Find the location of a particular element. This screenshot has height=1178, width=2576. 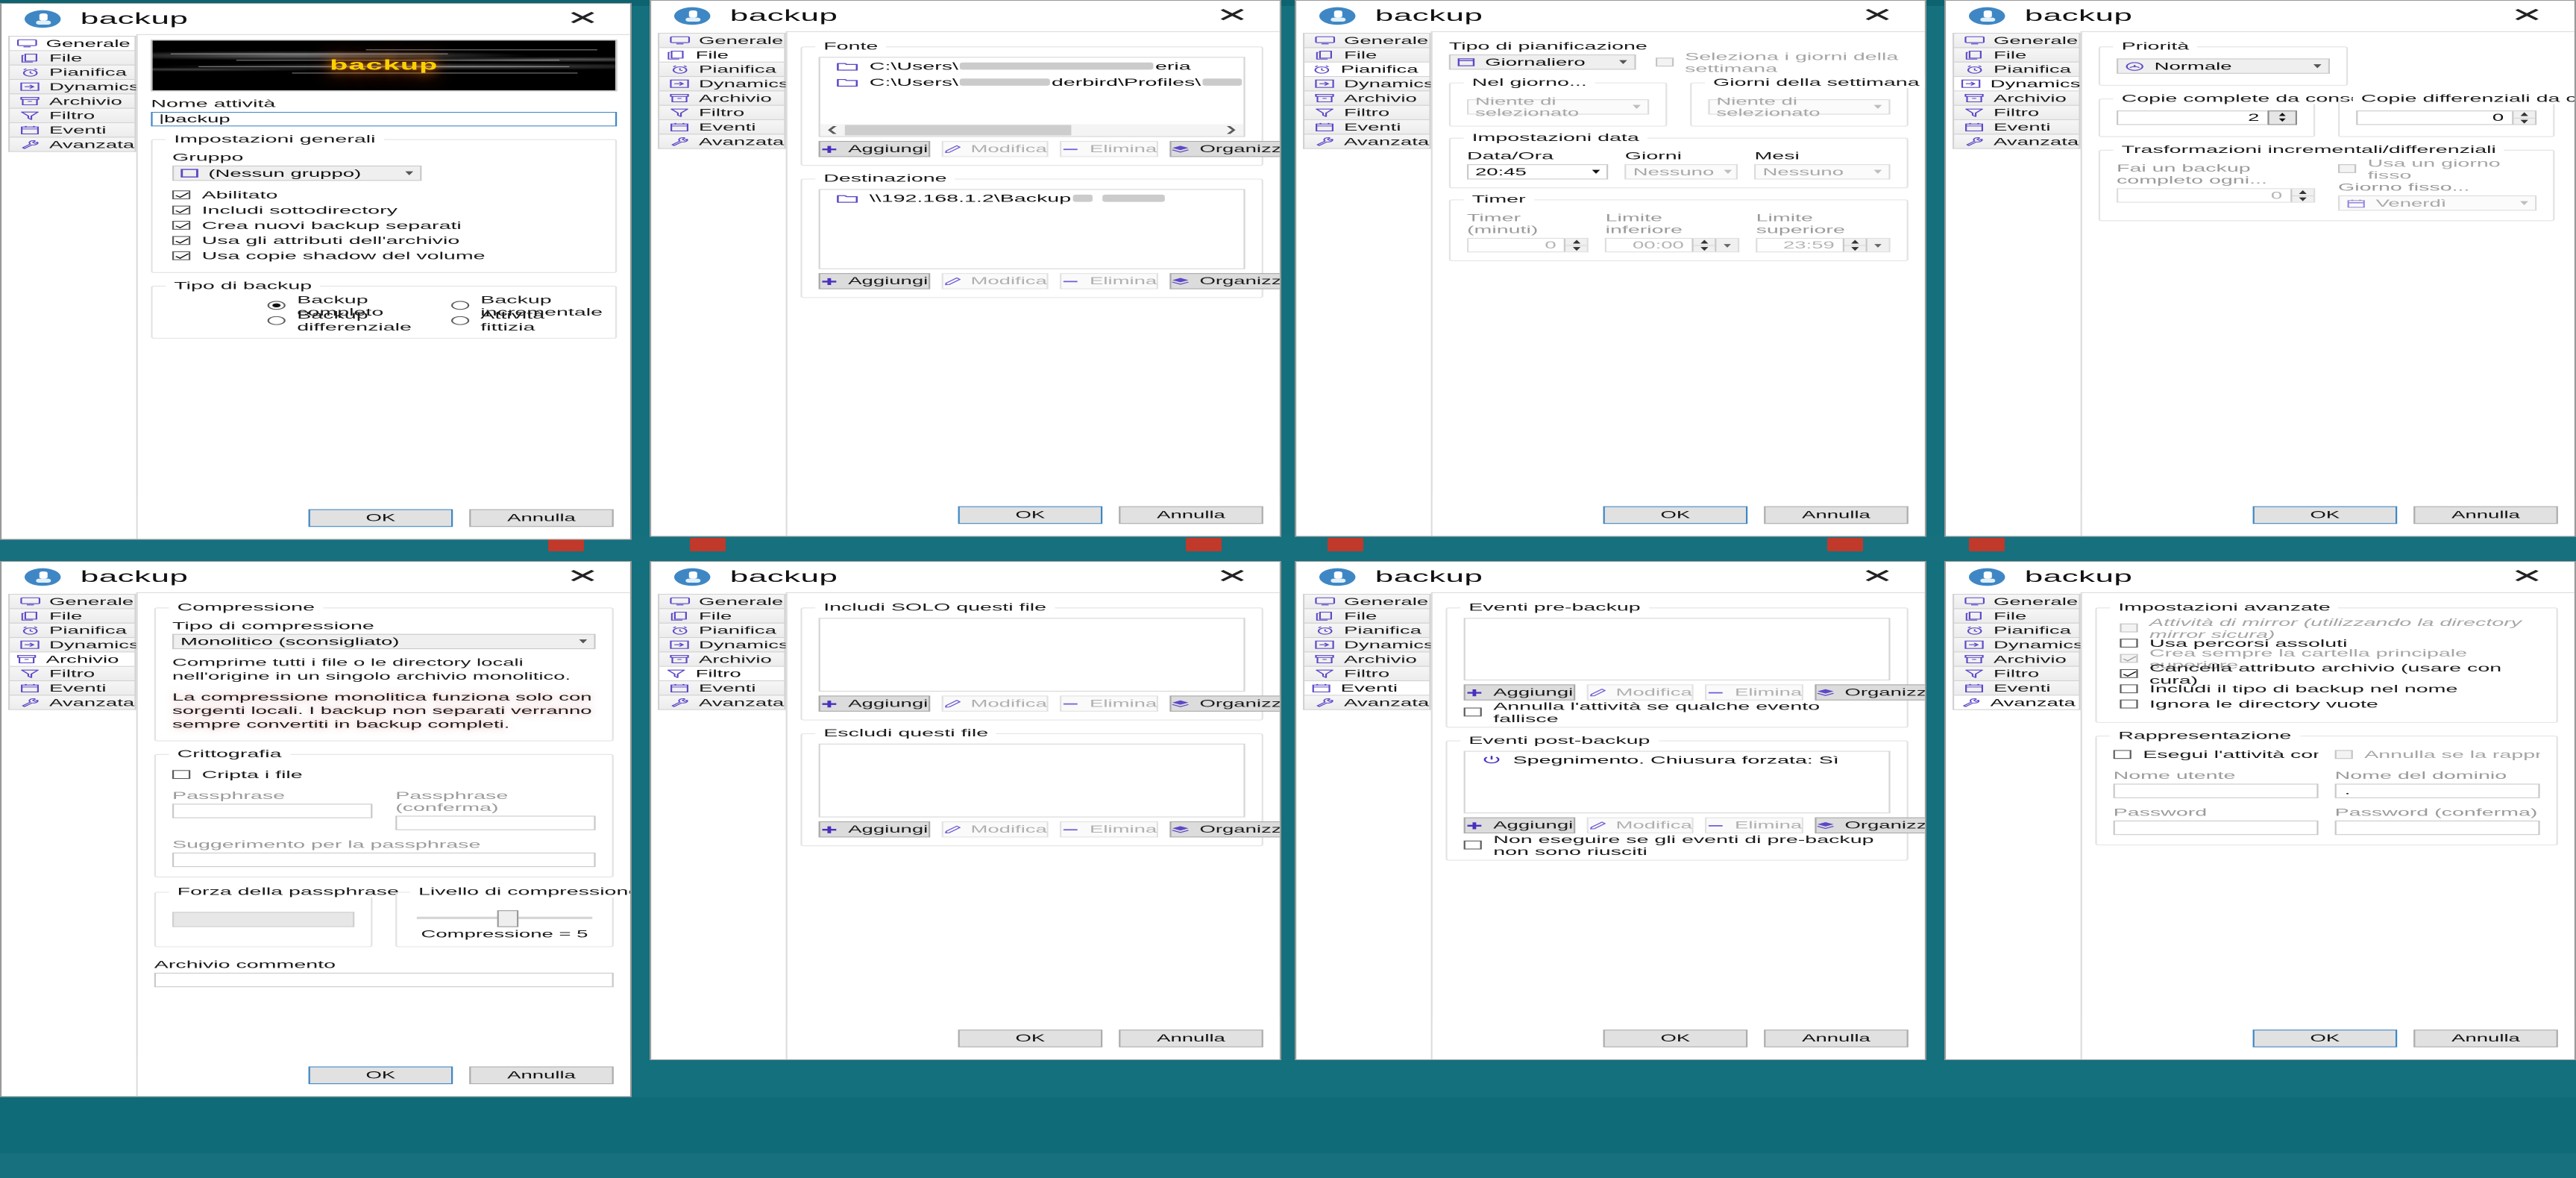

passphrase-confirm-input is located at coordinates (495, 823).